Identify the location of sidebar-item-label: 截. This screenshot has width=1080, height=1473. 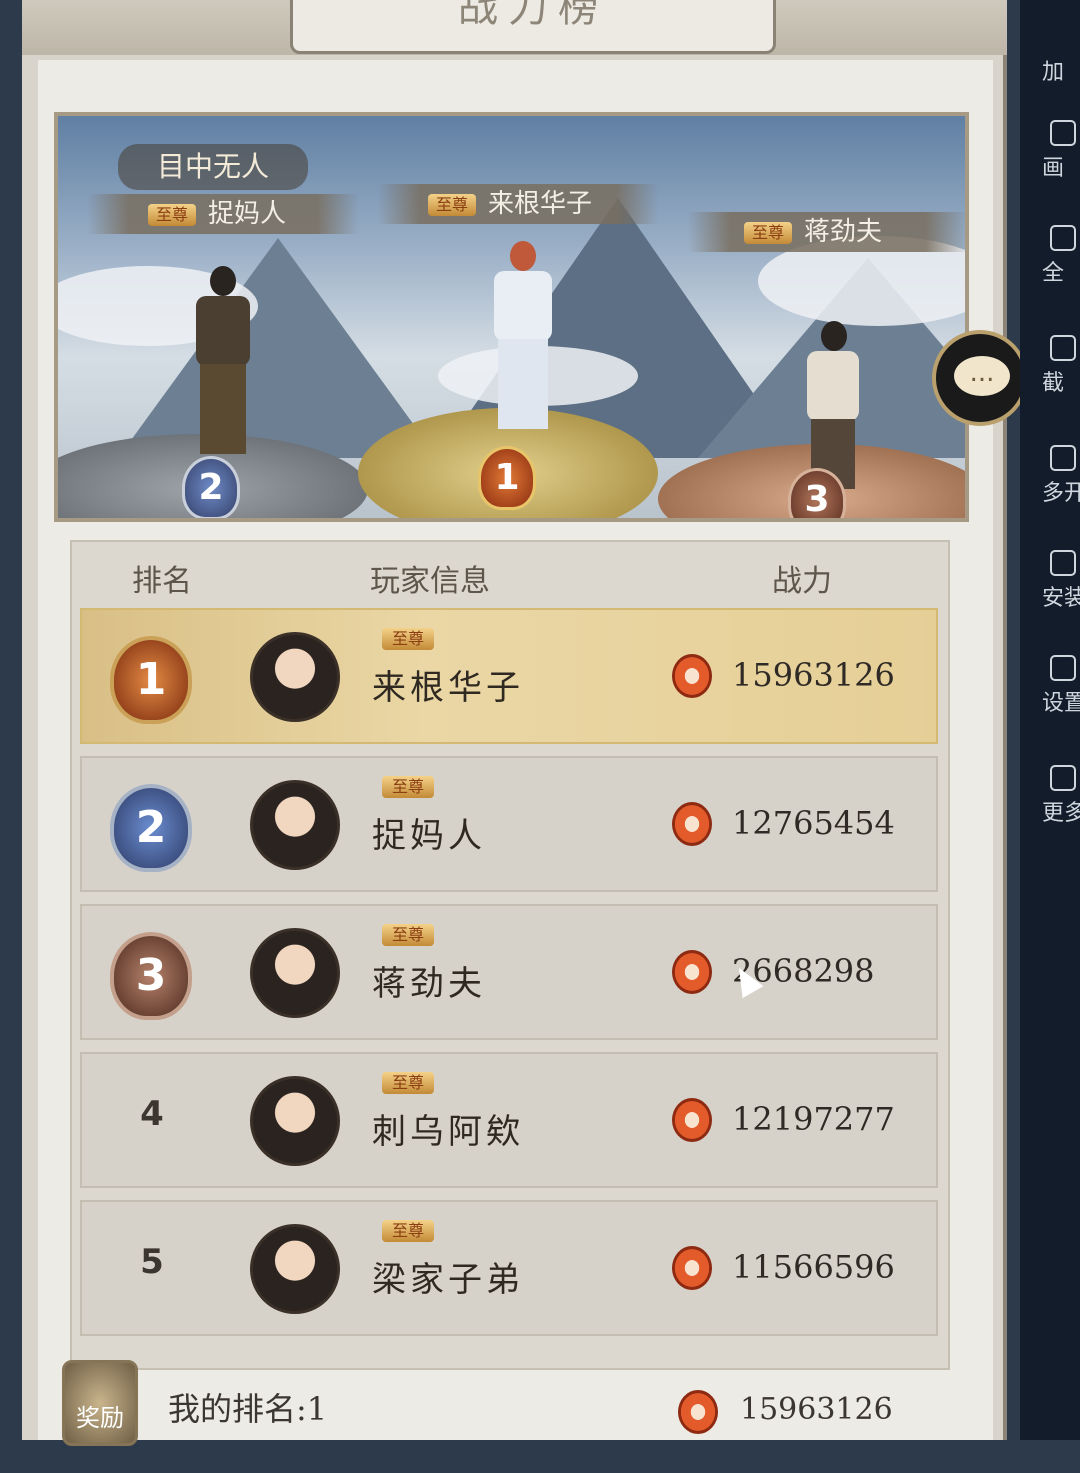
(1053, 383).